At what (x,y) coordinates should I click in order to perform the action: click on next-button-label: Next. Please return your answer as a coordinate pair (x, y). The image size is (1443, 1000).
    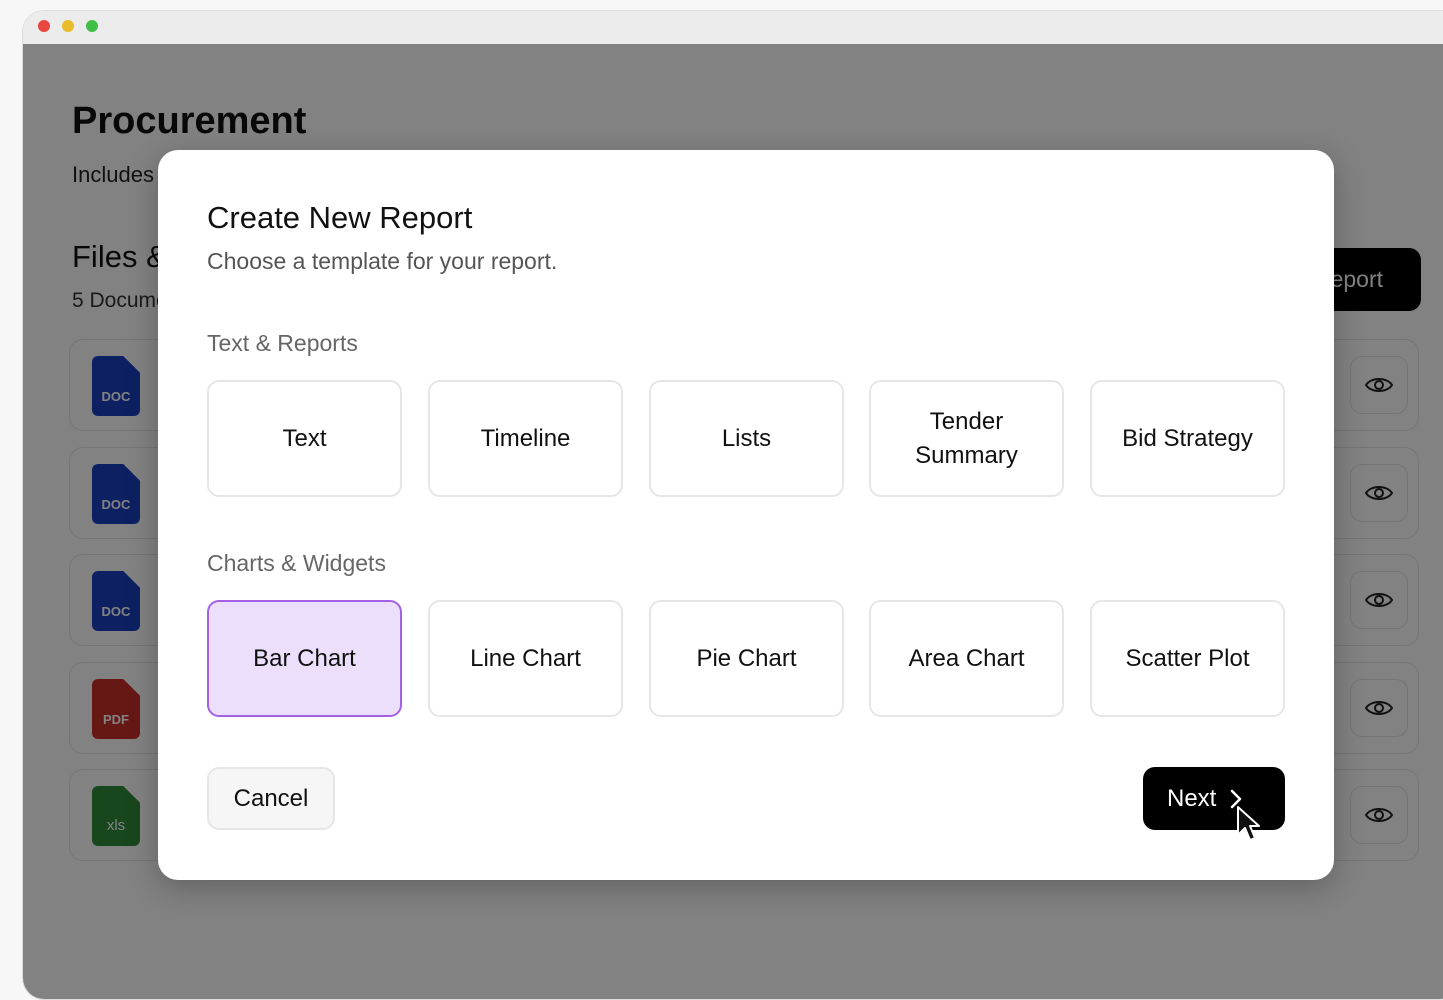
    Looking at the image, I should click on (1192, 798).